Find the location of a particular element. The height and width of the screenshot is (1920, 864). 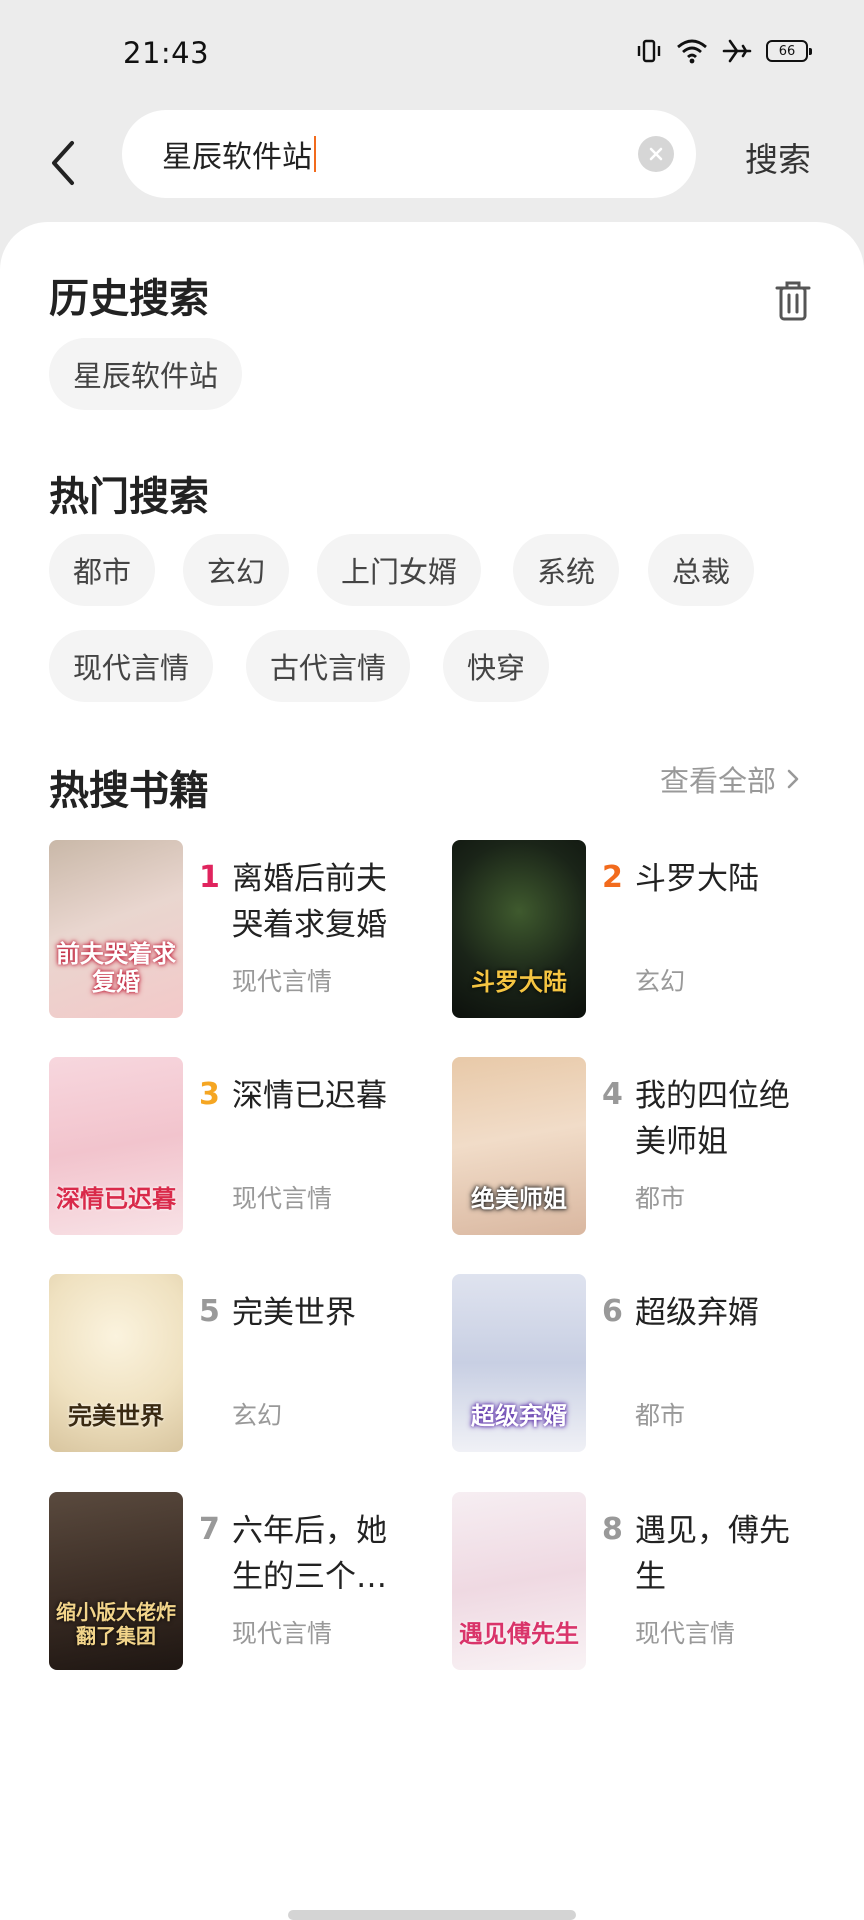

search-query-text: 星辰软件站 is located at coordinates (237, 157).